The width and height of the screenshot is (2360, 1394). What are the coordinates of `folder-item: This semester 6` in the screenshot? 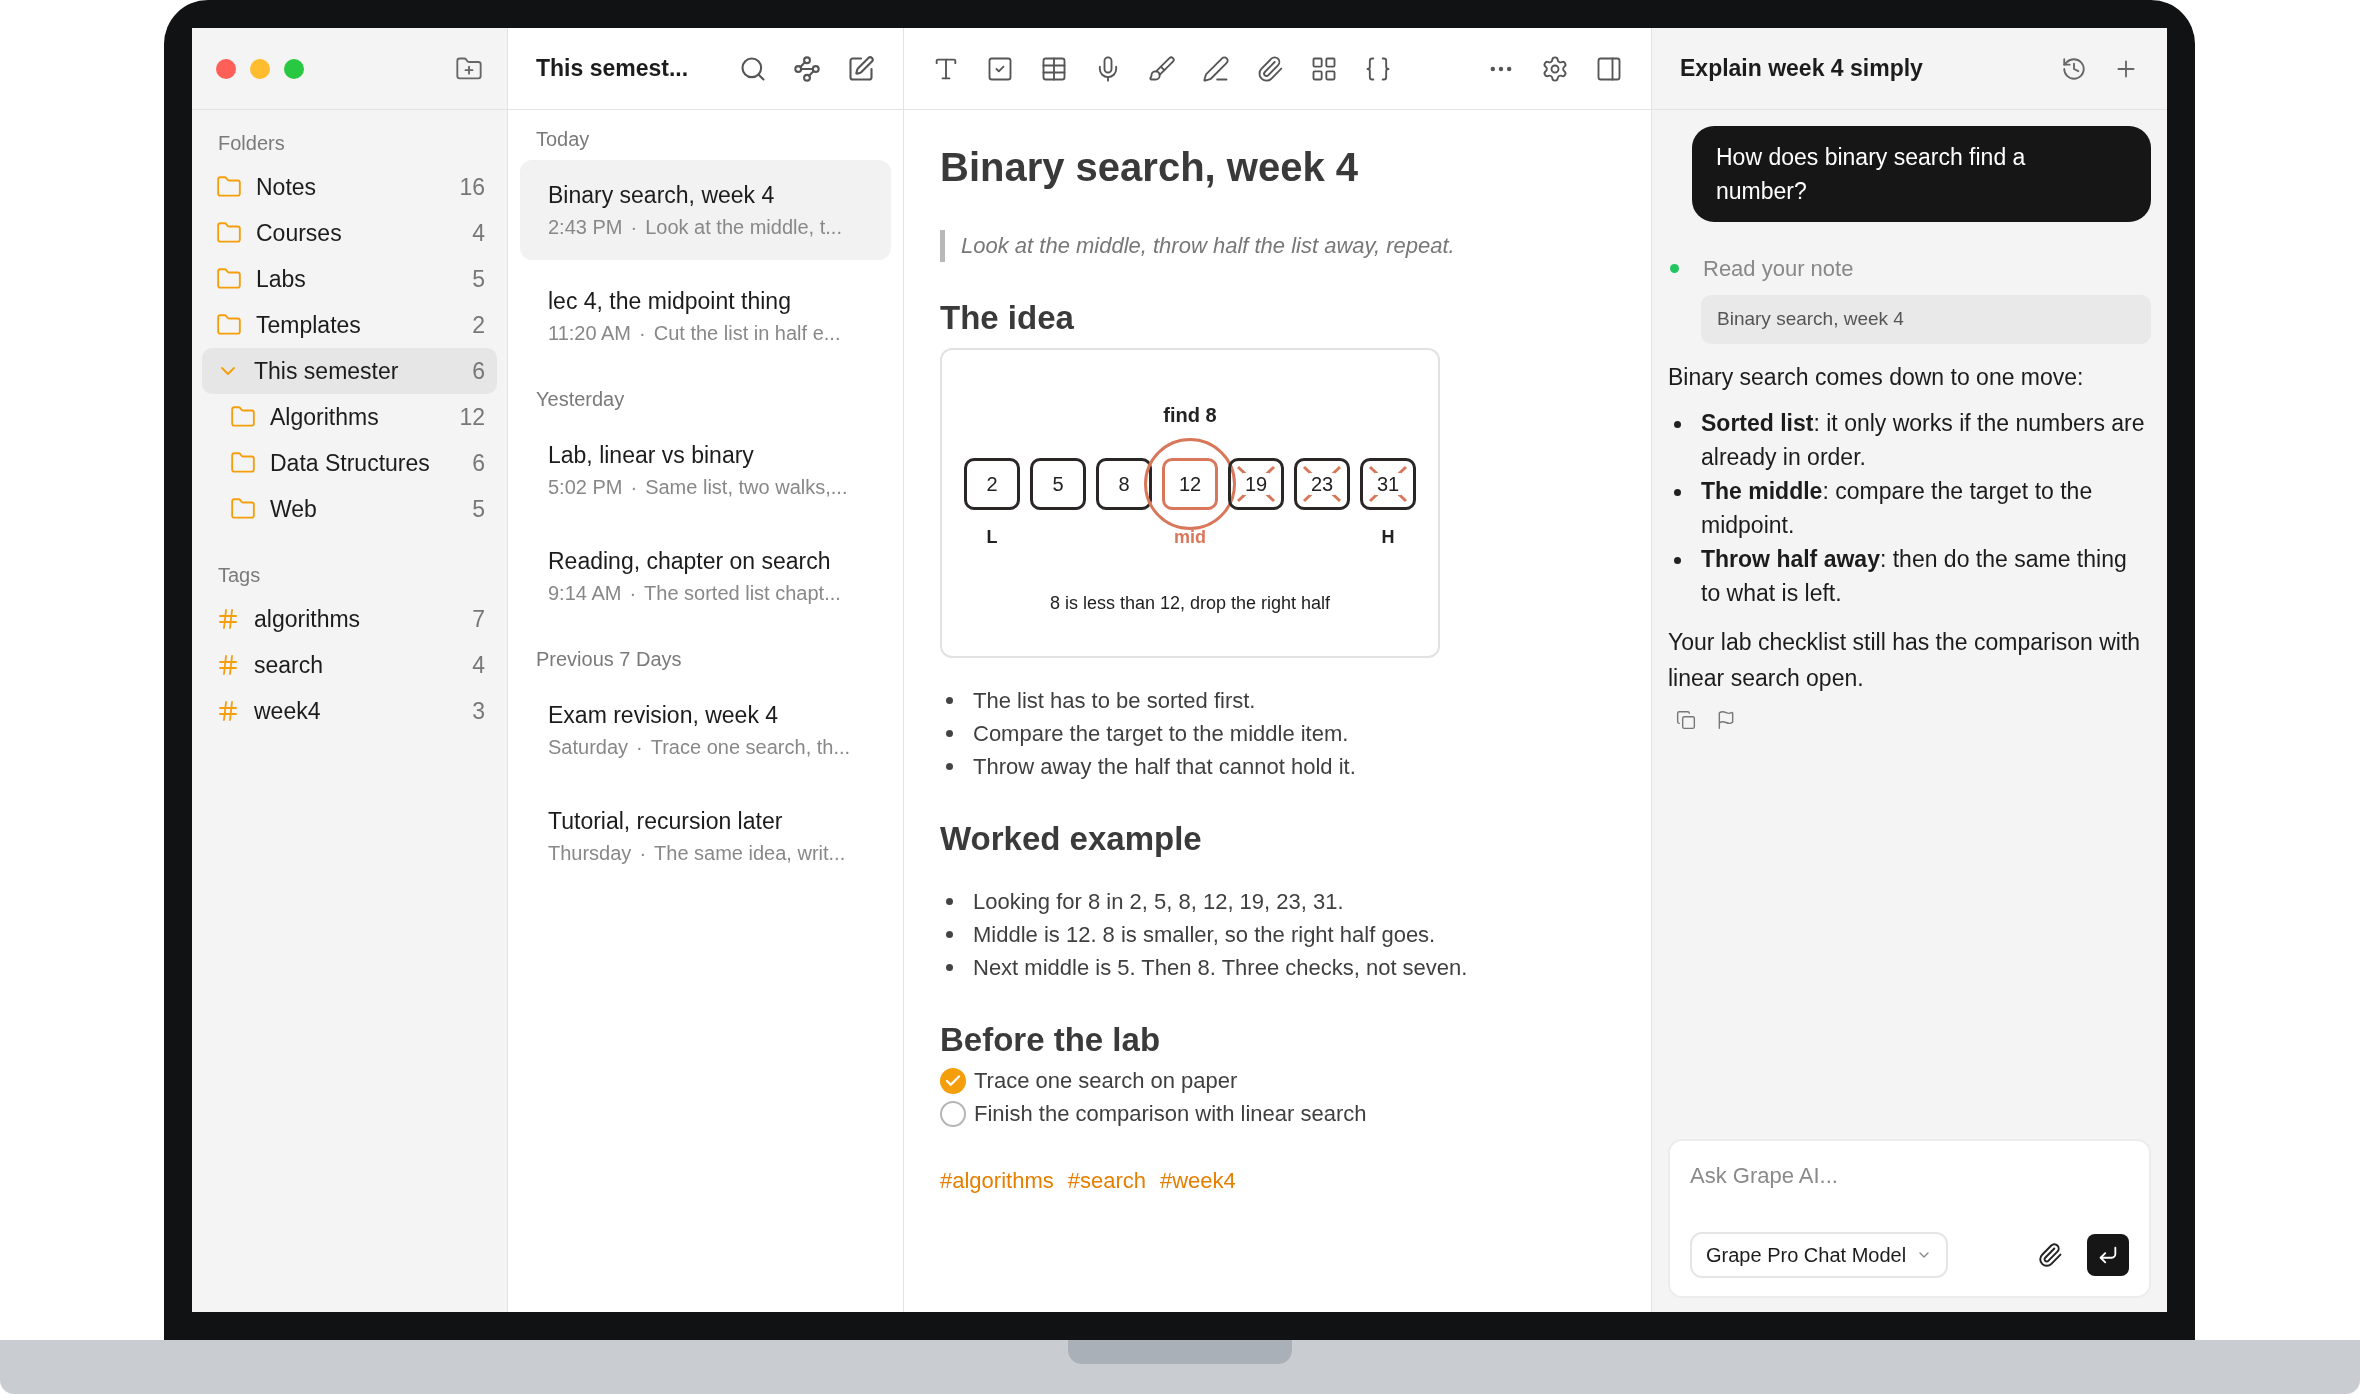 It's located at (349, 371).